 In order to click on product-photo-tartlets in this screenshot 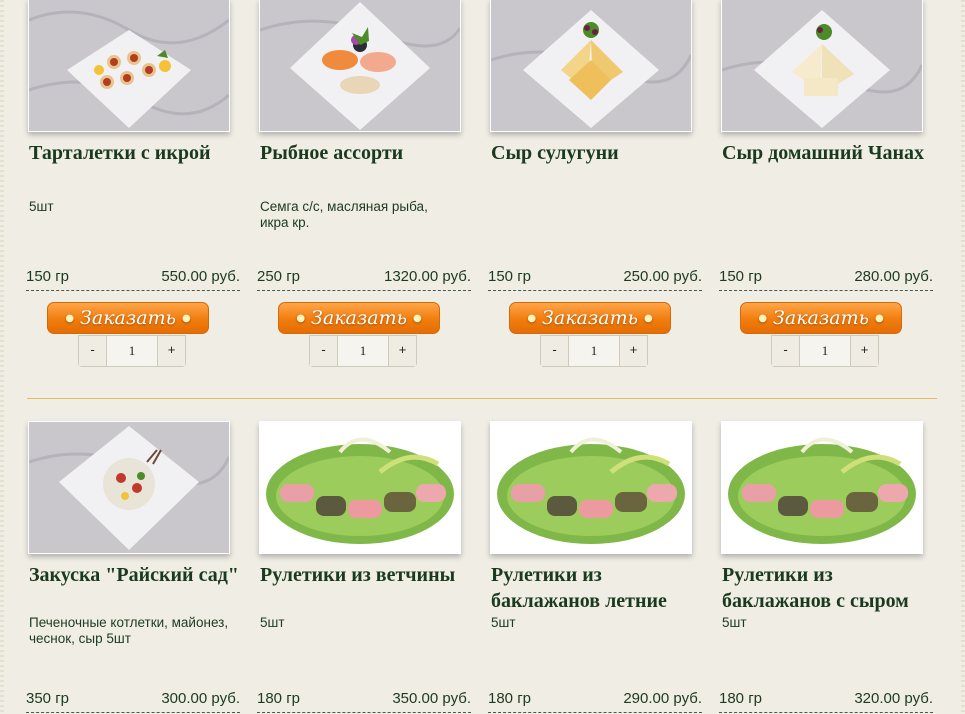, I will do `click(129, 66)`.